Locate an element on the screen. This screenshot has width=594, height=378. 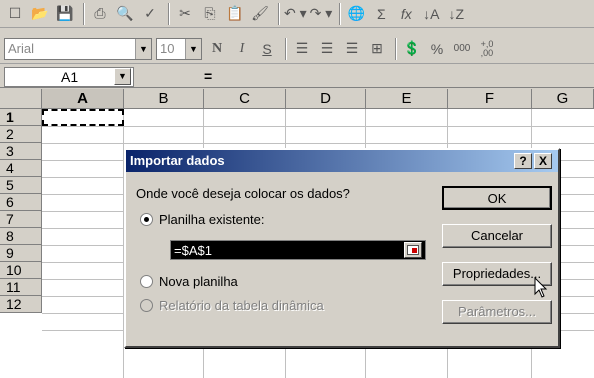
currency-icon: 💲 is located at coordinates (412, 49).